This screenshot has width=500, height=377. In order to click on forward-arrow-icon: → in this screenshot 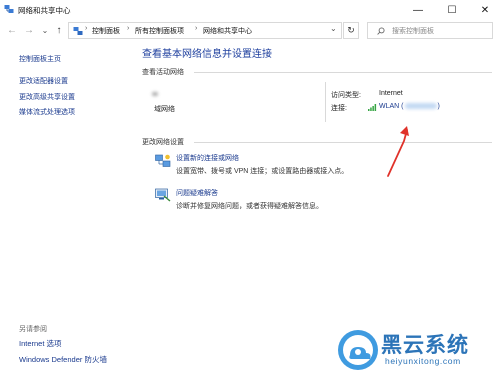, I will do `click(29, 30)`.